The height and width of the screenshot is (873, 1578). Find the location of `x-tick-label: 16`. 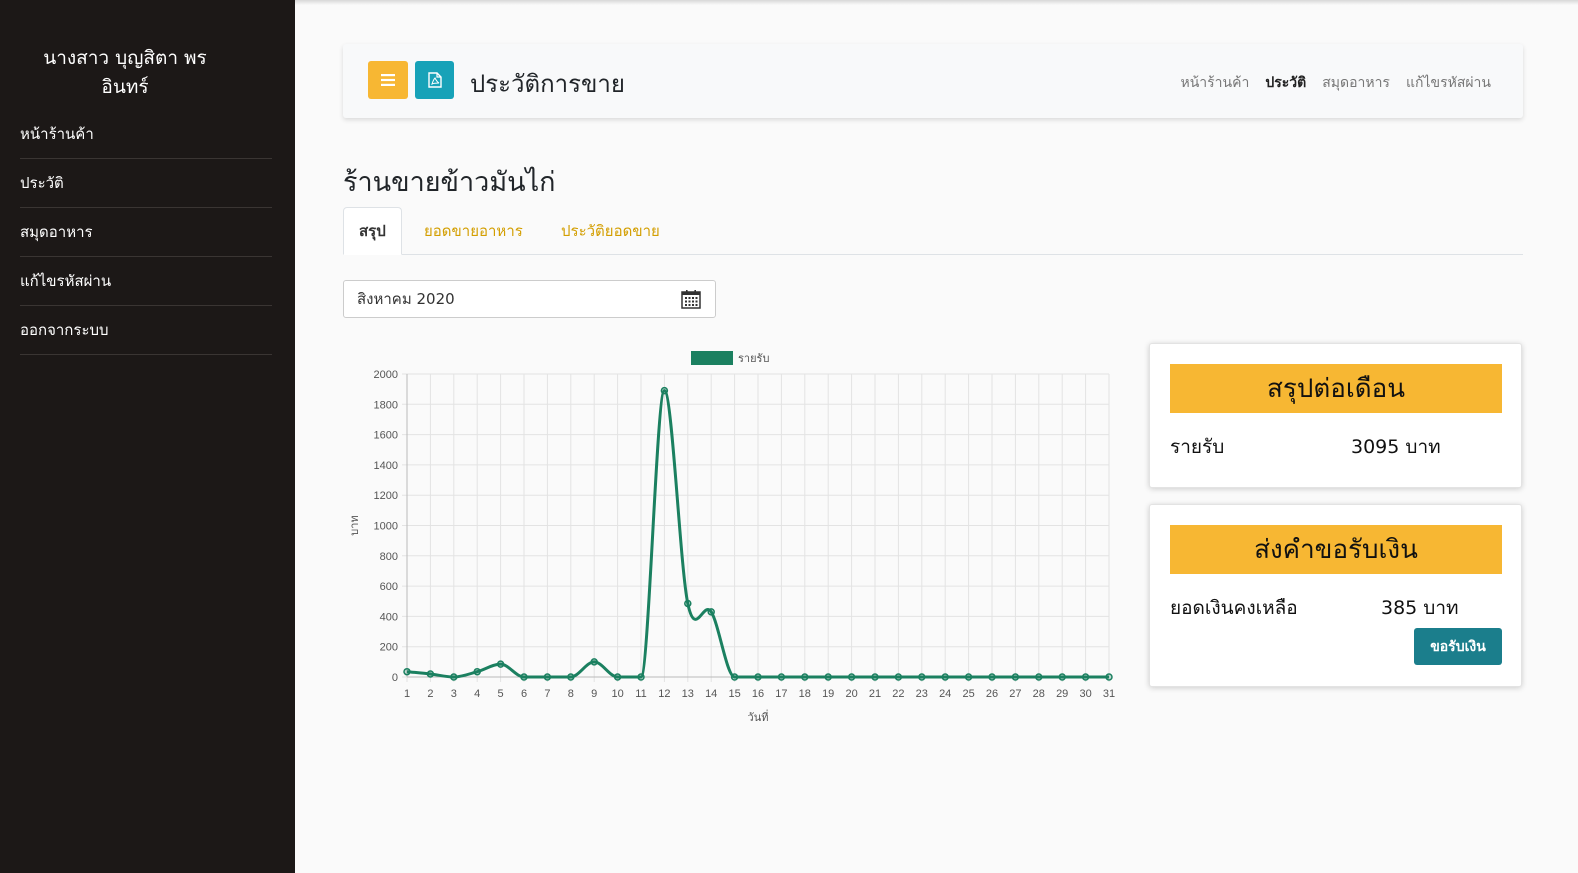

x-tick-label: 16 is located at coordinates (758, 694).